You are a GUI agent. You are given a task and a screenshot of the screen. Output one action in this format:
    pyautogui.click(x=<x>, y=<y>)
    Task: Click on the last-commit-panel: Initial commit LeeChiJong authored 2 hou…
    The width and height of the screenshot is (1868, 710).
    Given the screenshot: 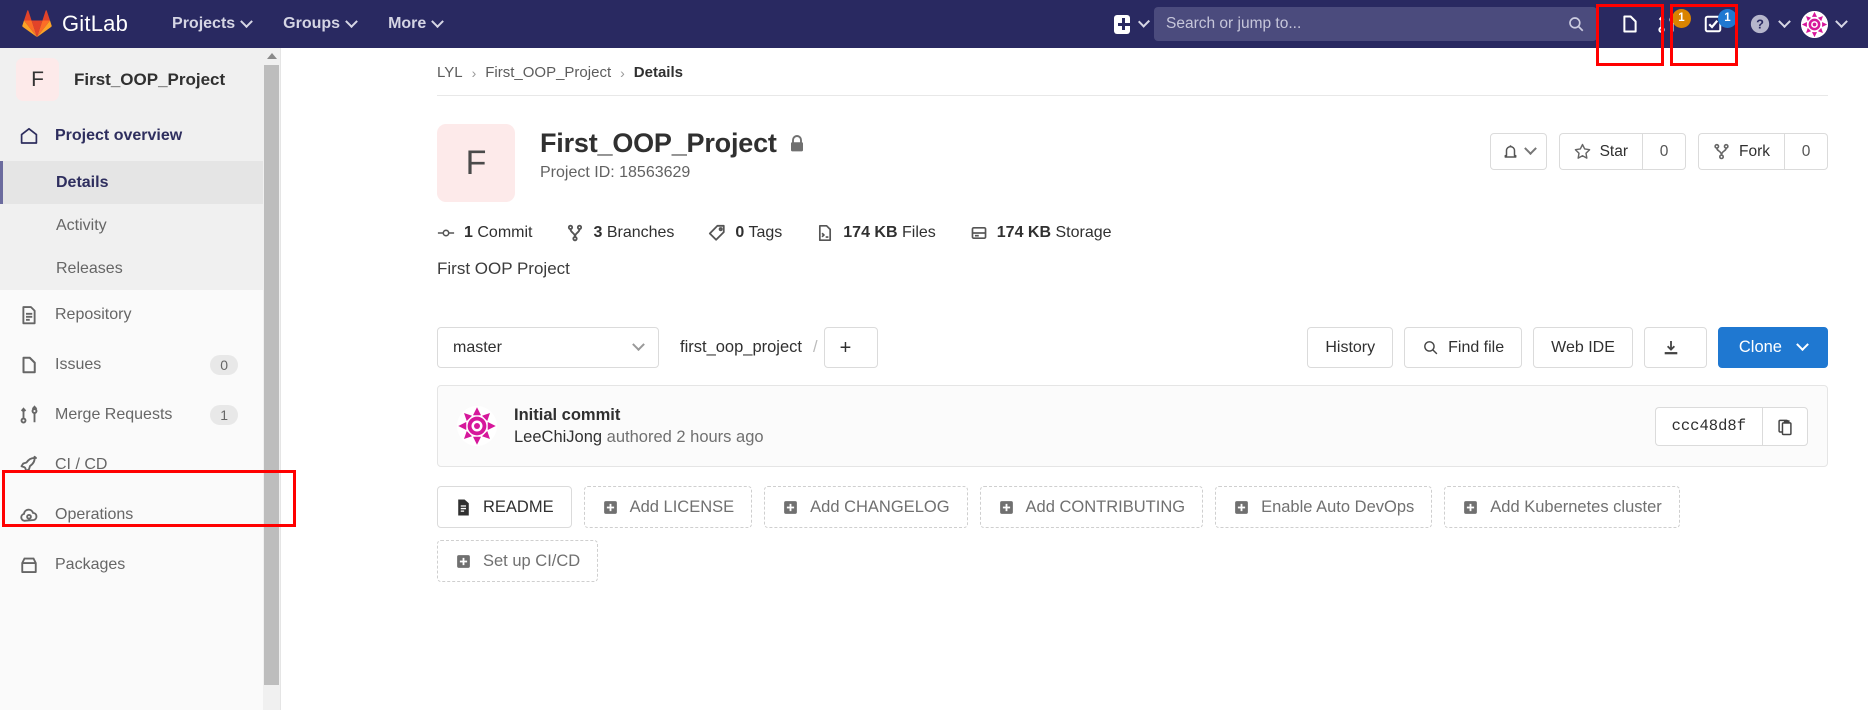 What is the action you would take?
    pyautogui.click(x=1132, y=426)
    